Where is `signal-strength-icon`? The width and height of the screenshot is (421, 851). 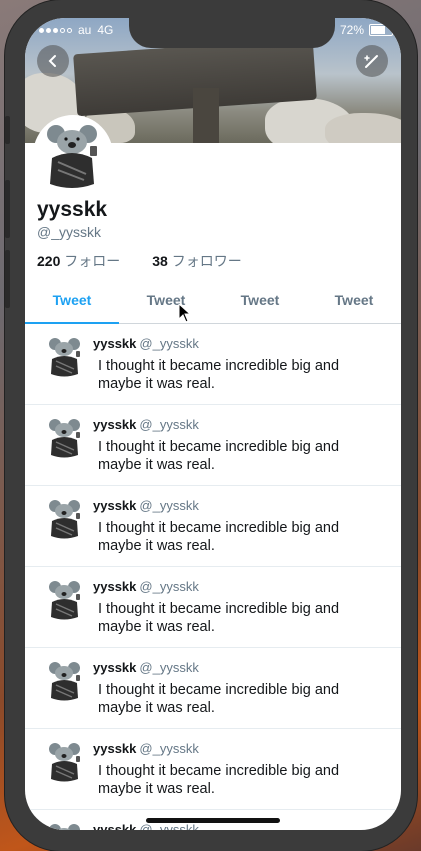 signal-strength-icon is located at coordinates (55, 30).